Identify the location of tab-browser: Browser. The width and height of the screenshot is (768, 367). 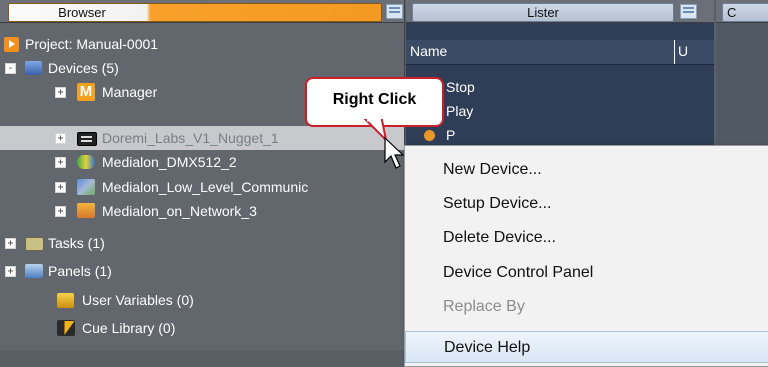
(195, 12).